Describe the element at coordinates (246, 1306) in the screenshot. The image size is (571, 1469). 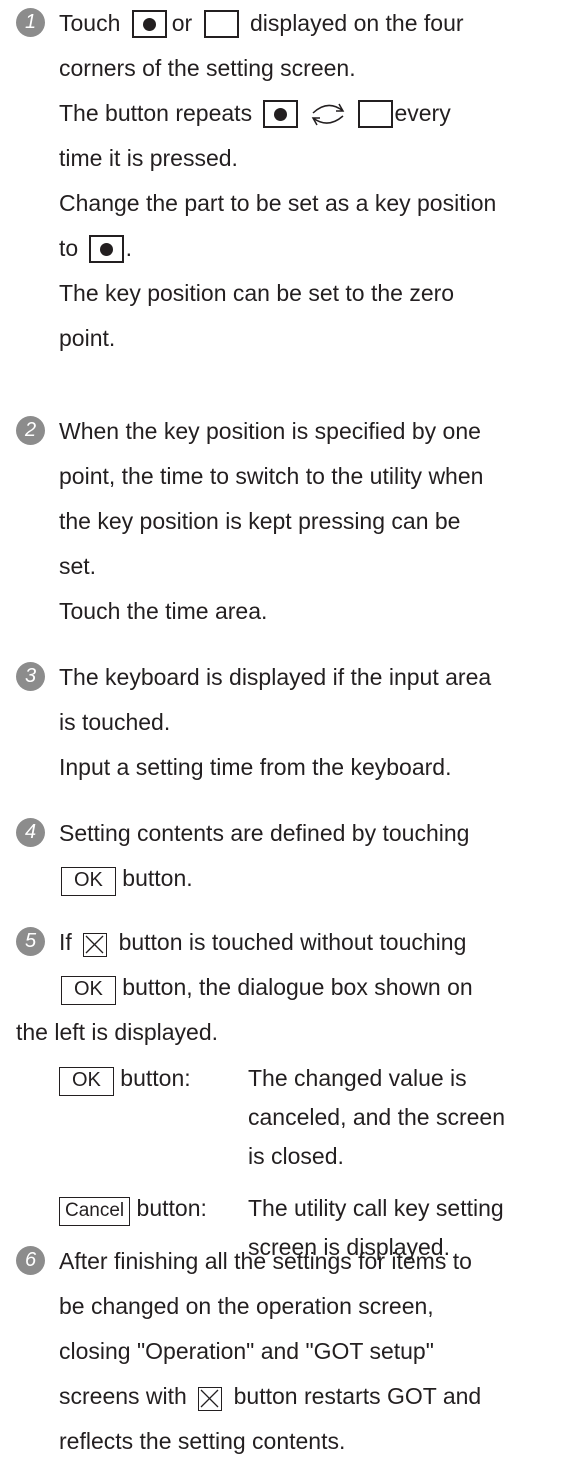
I see `text: be changed on the operation screen,` at that location.